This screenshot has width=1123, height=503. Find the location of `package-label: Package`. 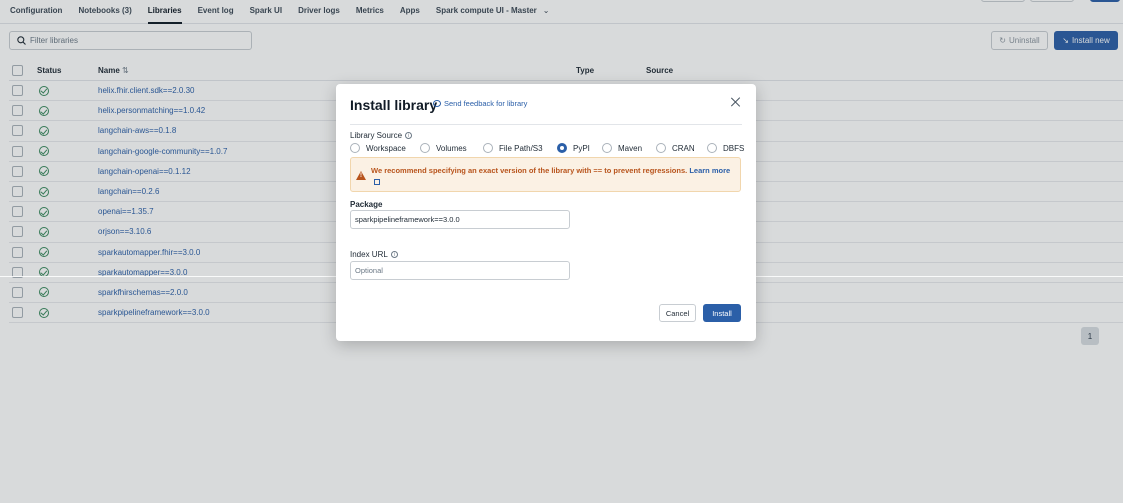

package-label: Package is located at coordinates (366, 204).